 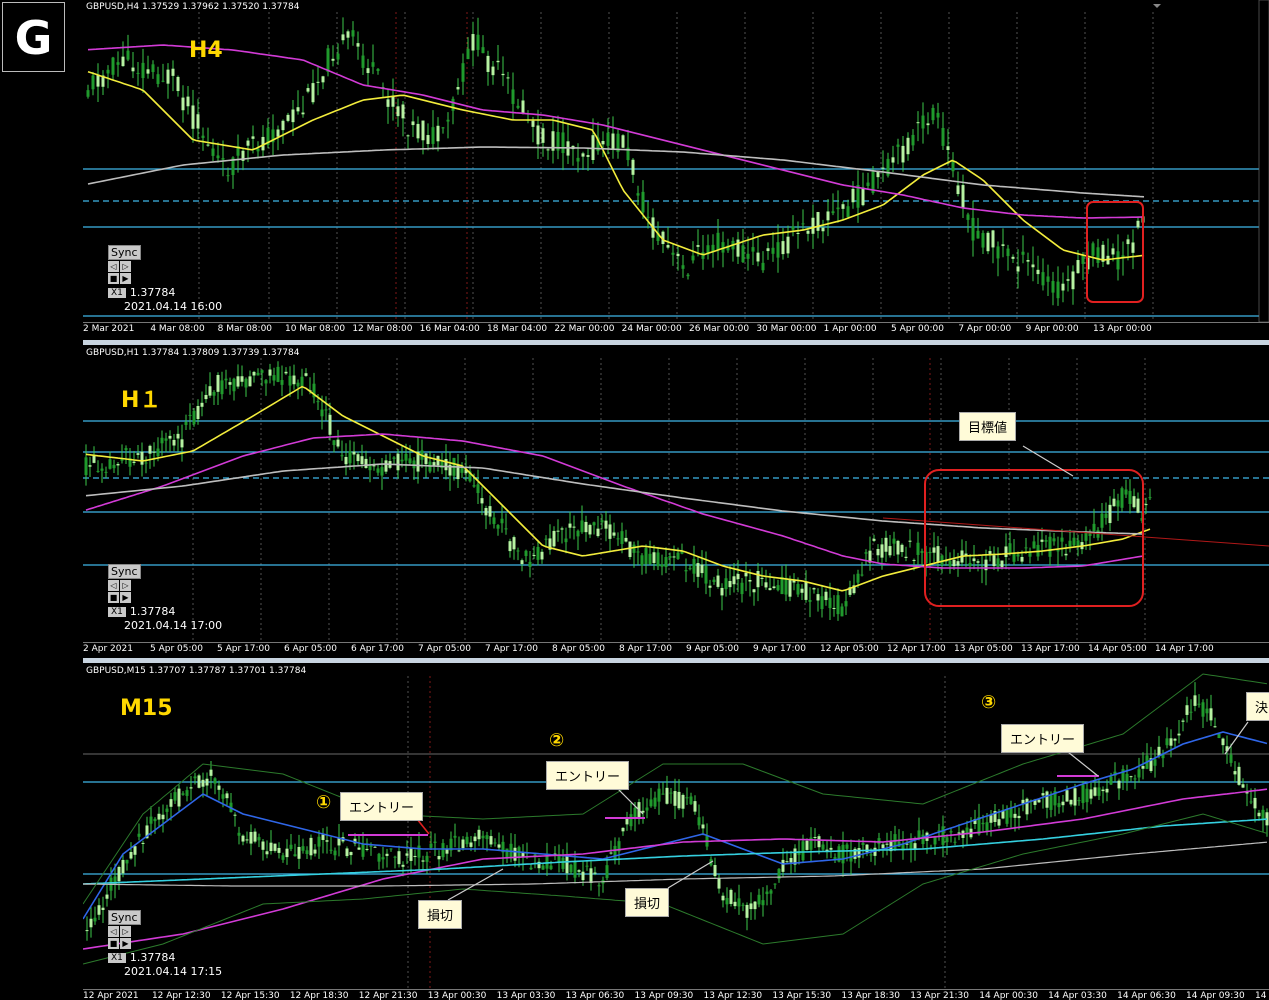 I want to click on m15-sync-button: Sync, so click(x=124, y=917).